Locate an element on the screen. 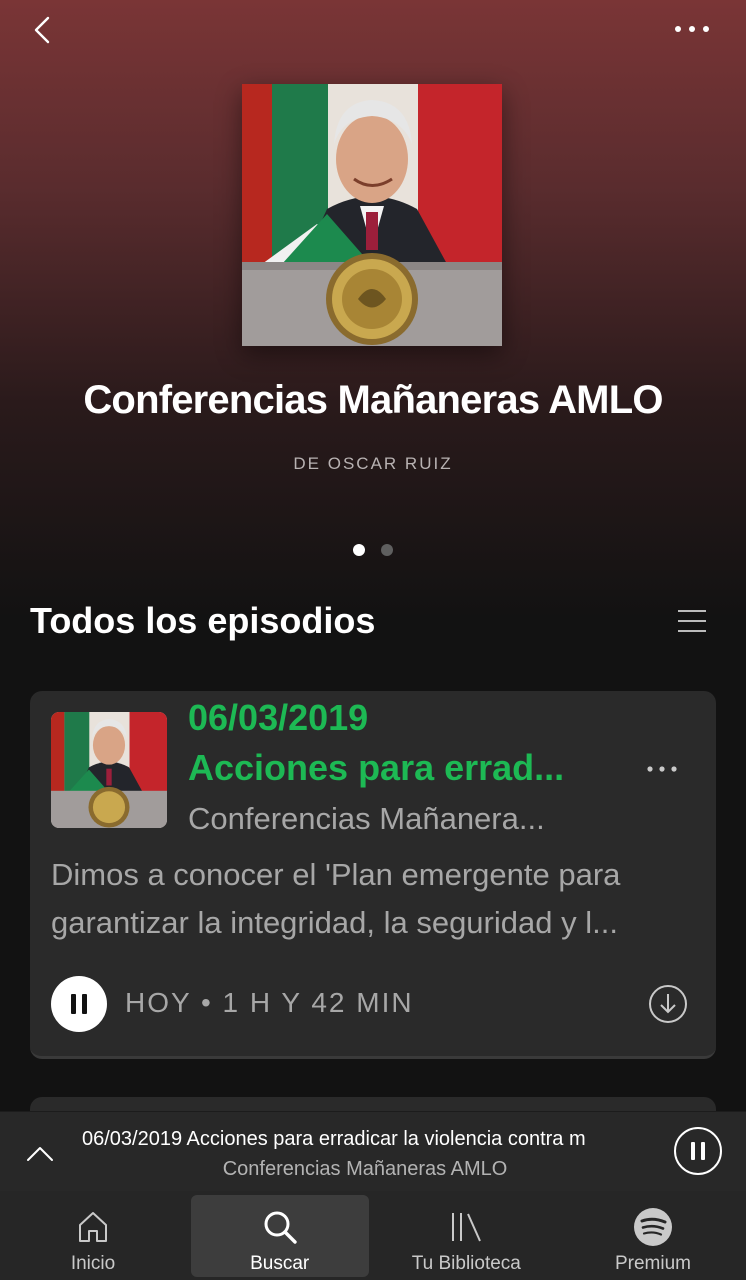  episode-thumbnail is located at coordinates (109, 770).